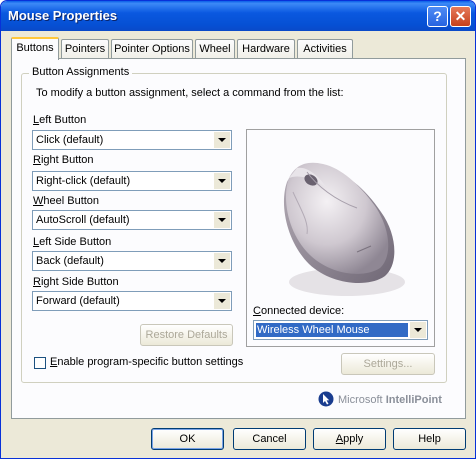 Image resolution: width=476 pixels, height=459 pixels. What do you see at coordinates (81, 72) in the screenshot?
I see `group-title: Button Assignments` at bounding box center [81, 72].